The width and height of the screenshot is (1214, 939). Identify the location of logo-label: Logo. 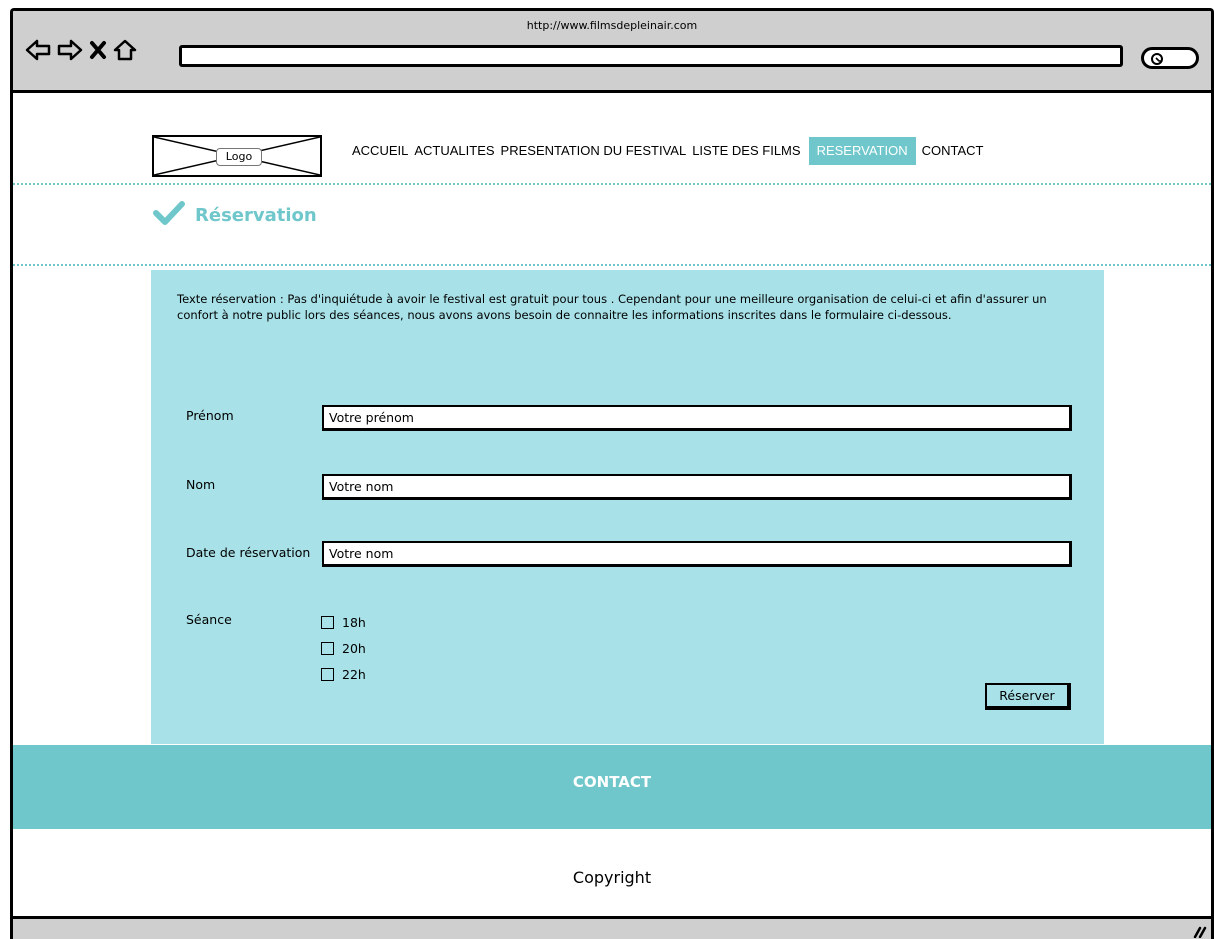
(239, 157).